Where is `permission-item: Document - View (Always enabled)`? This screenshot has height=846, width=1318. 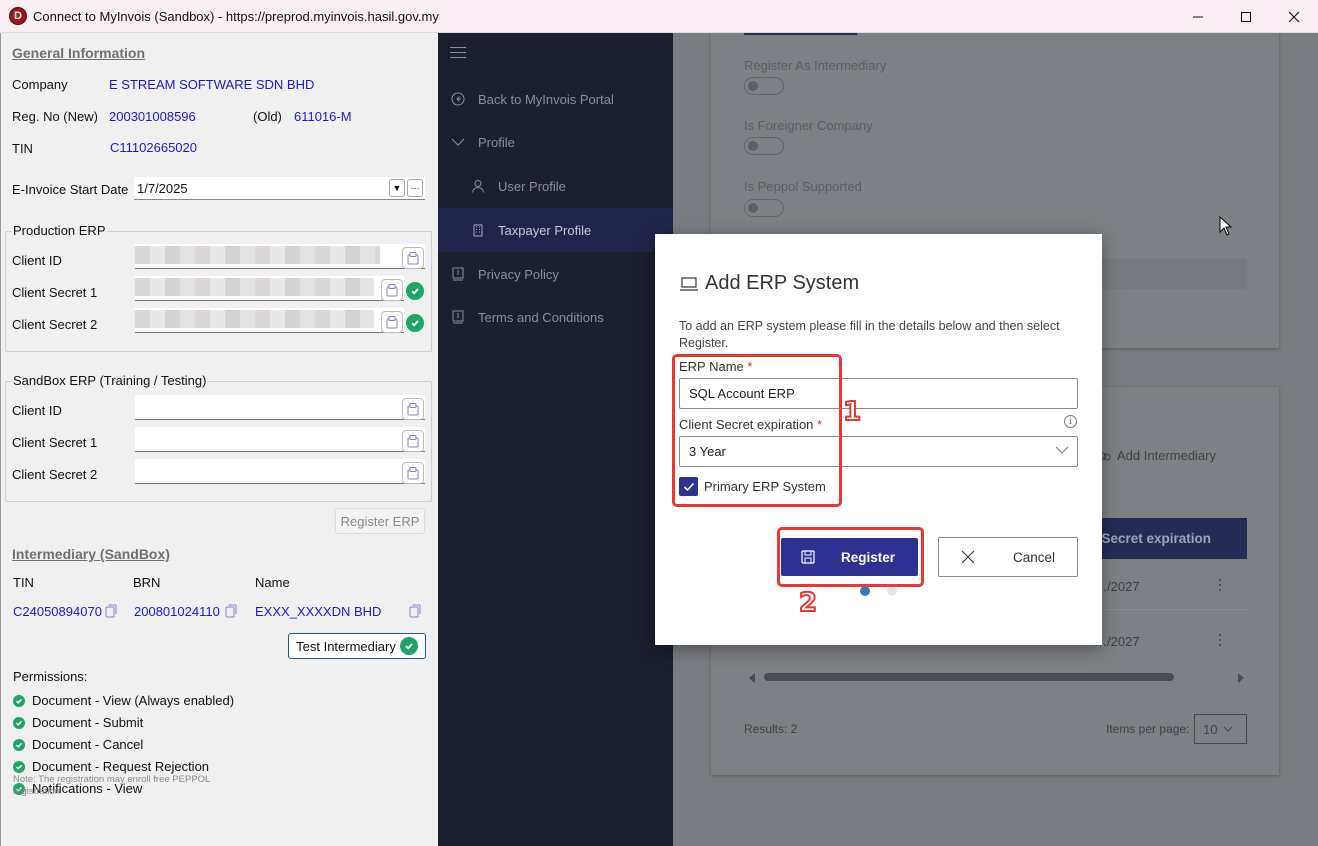 permission-item: Document - View (Always enabled) is located at coordinates (123, 700).